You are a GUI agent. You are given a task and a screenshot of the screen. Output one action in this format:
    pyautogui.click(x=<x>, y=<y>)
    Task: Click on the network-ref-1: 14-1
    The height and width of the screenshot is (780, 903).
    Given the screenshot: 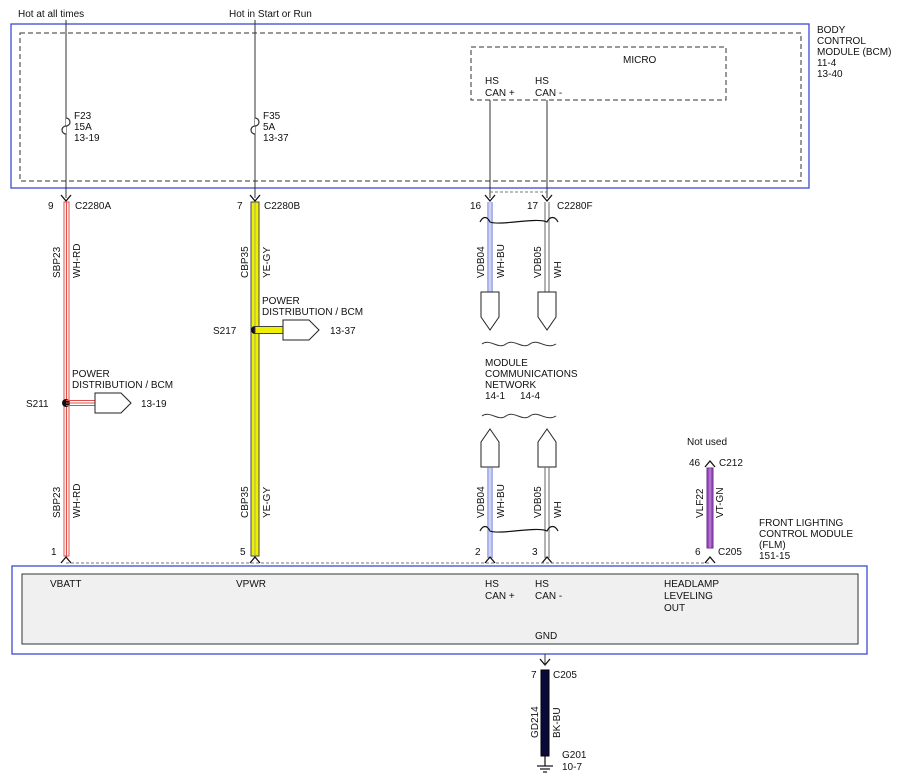 What is the action you would take?
    pyautogui.click(x=495, y=396)
    